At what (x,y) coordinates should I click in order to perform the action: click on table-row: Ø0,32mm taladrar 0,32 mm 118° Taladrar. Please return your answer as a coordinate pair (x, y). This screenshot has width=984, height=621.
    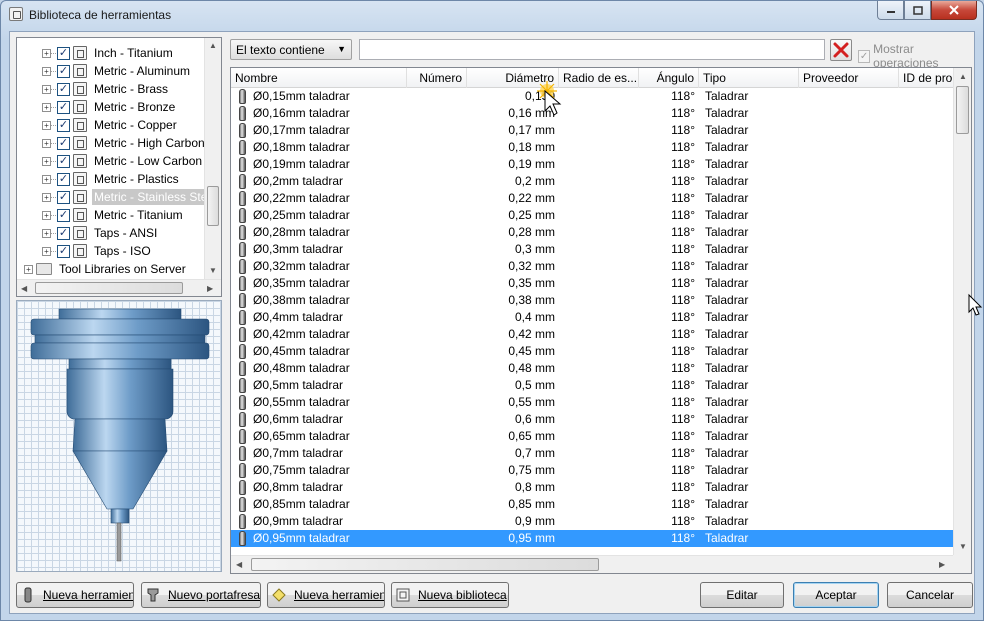
    Looking at the image, I should click on (592, 266).